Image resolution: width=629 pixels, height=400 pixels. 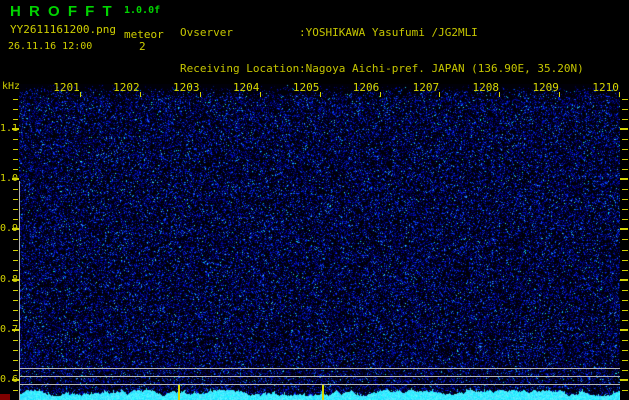 I want to click on freq-tick-label: 0.7, so click(x=9, y=329).